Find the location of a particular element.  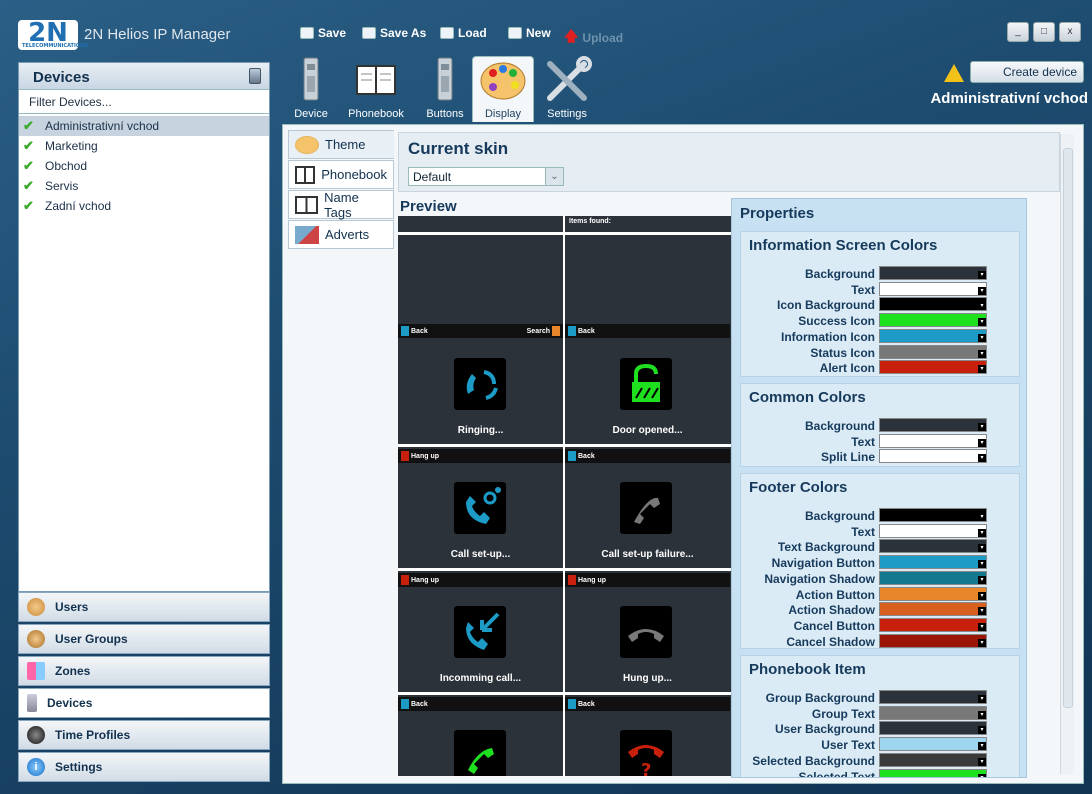

new-button: New is located at coordinates (529, 33).